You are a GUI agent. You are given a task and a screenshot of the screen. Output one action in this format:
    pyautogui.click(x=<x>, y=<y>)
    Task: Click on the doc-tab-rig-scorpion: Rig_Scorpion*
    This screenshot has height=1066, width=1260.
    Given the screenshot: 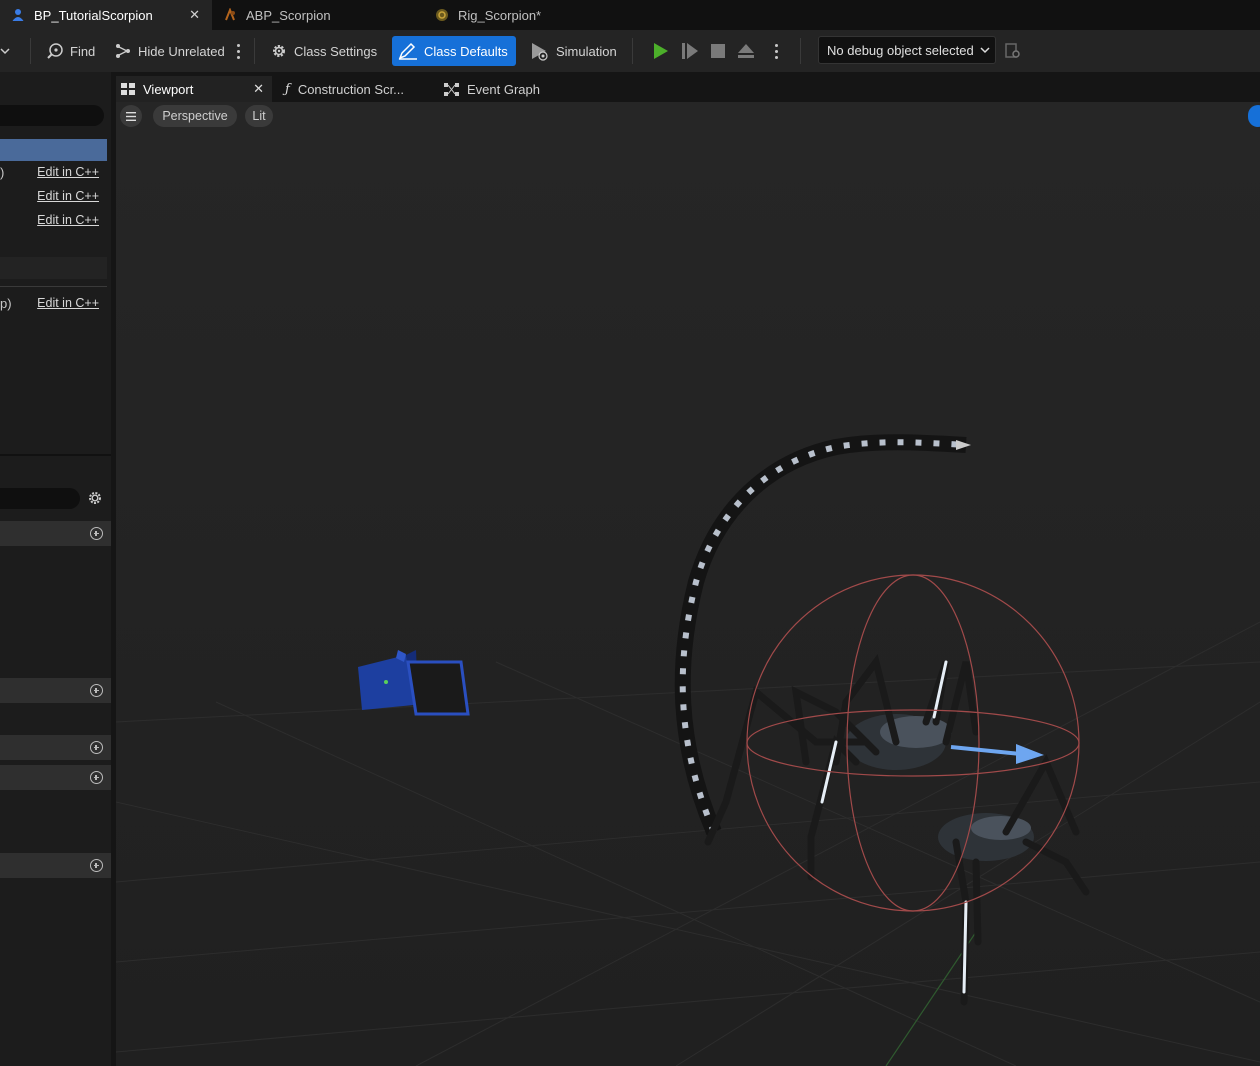 What is the action you would take?
    pyautogui.click(x=529, y=15)
    